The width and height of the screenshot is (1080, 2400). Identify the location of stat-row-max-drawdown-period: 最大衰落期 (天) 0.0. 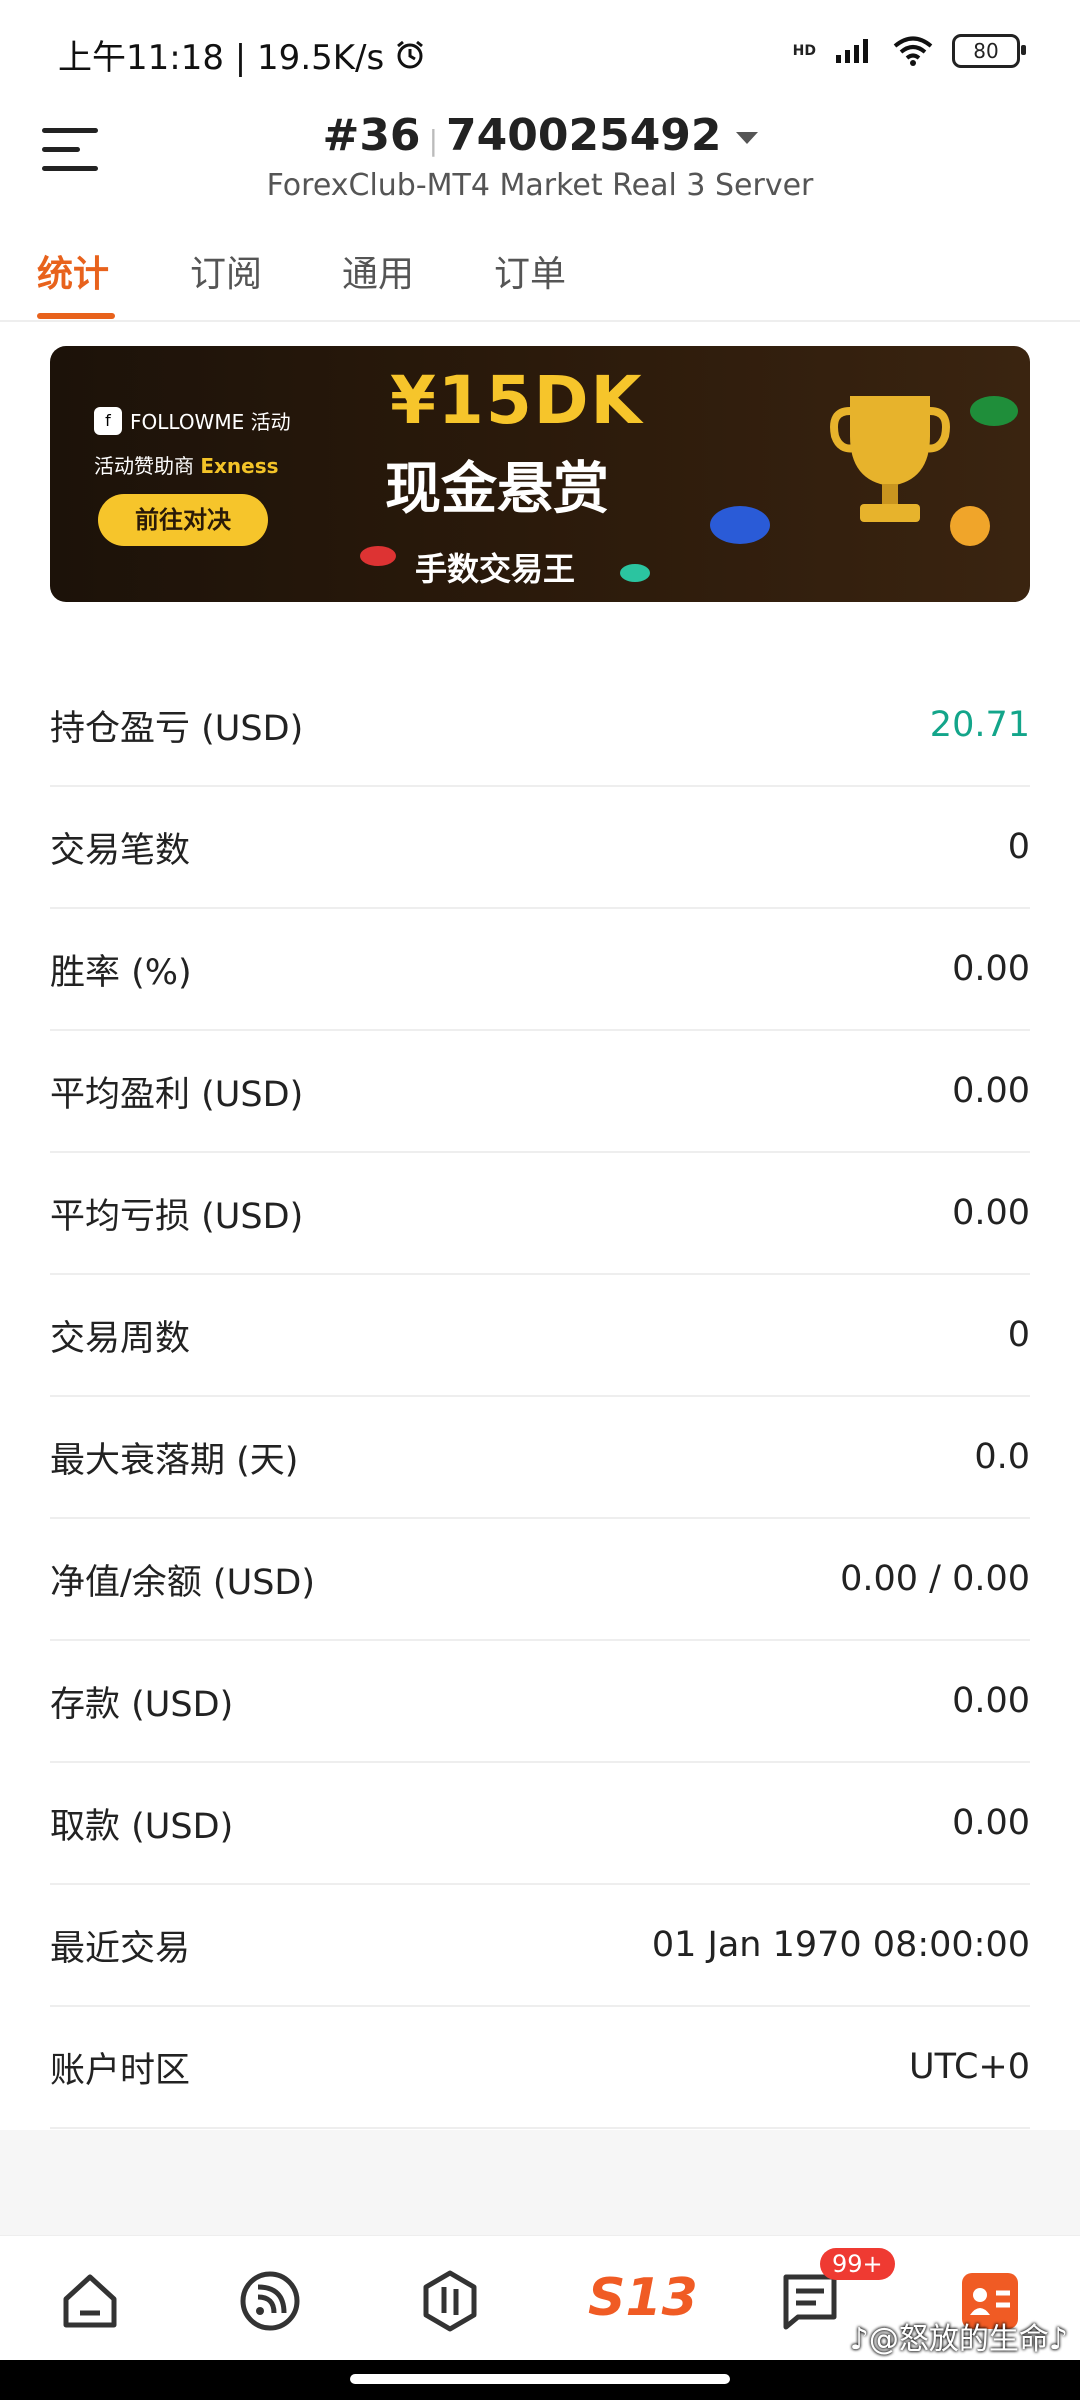
(540, 1458).